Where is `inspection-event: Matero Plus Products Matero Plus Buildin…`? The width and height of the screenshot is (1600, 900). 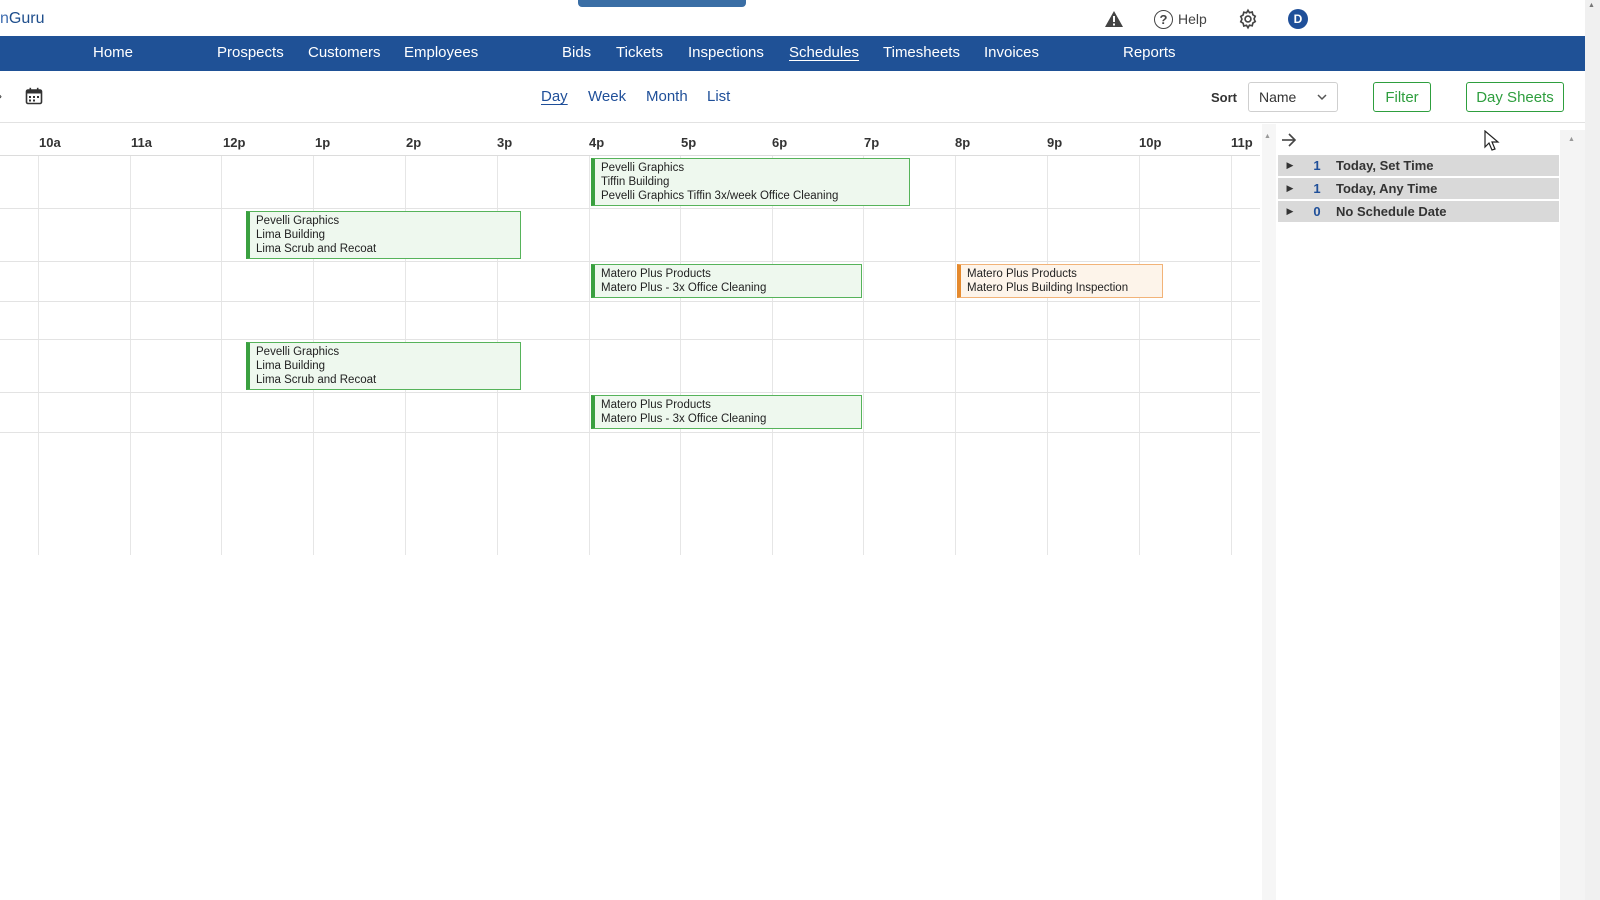
inspection-event: Matero Plus Products Matero Plus Buildin… is located at coordinates (1060, 281).